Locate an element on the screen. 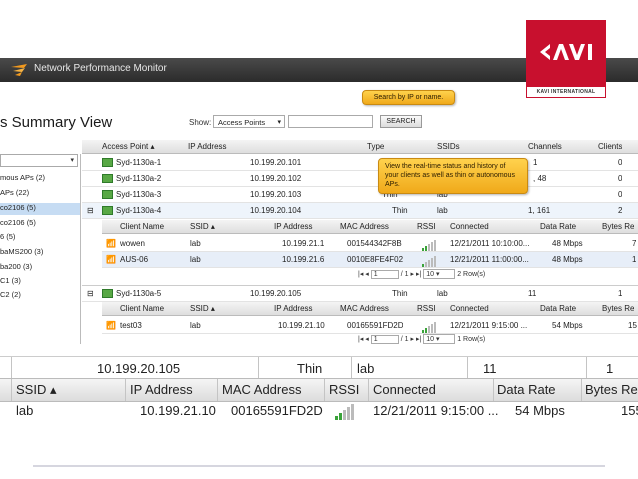  zoom-client-mac: 00165591FD2D is located at coordinates (277, 410).